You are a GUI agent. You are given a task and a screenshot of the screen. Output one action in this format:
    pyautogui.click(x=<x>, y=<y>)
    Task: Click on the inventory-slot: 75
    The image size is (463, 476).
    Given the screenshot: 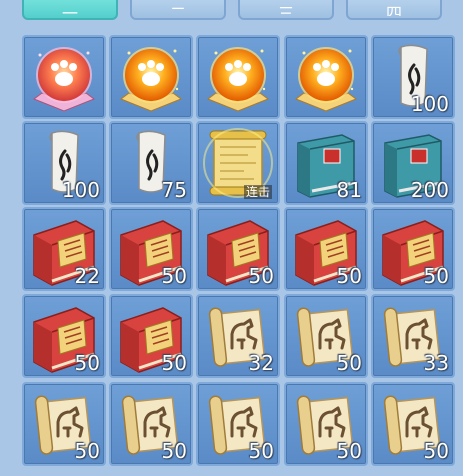 What is the action you would take?
    pyautogui.click(x=151, y=163)
    